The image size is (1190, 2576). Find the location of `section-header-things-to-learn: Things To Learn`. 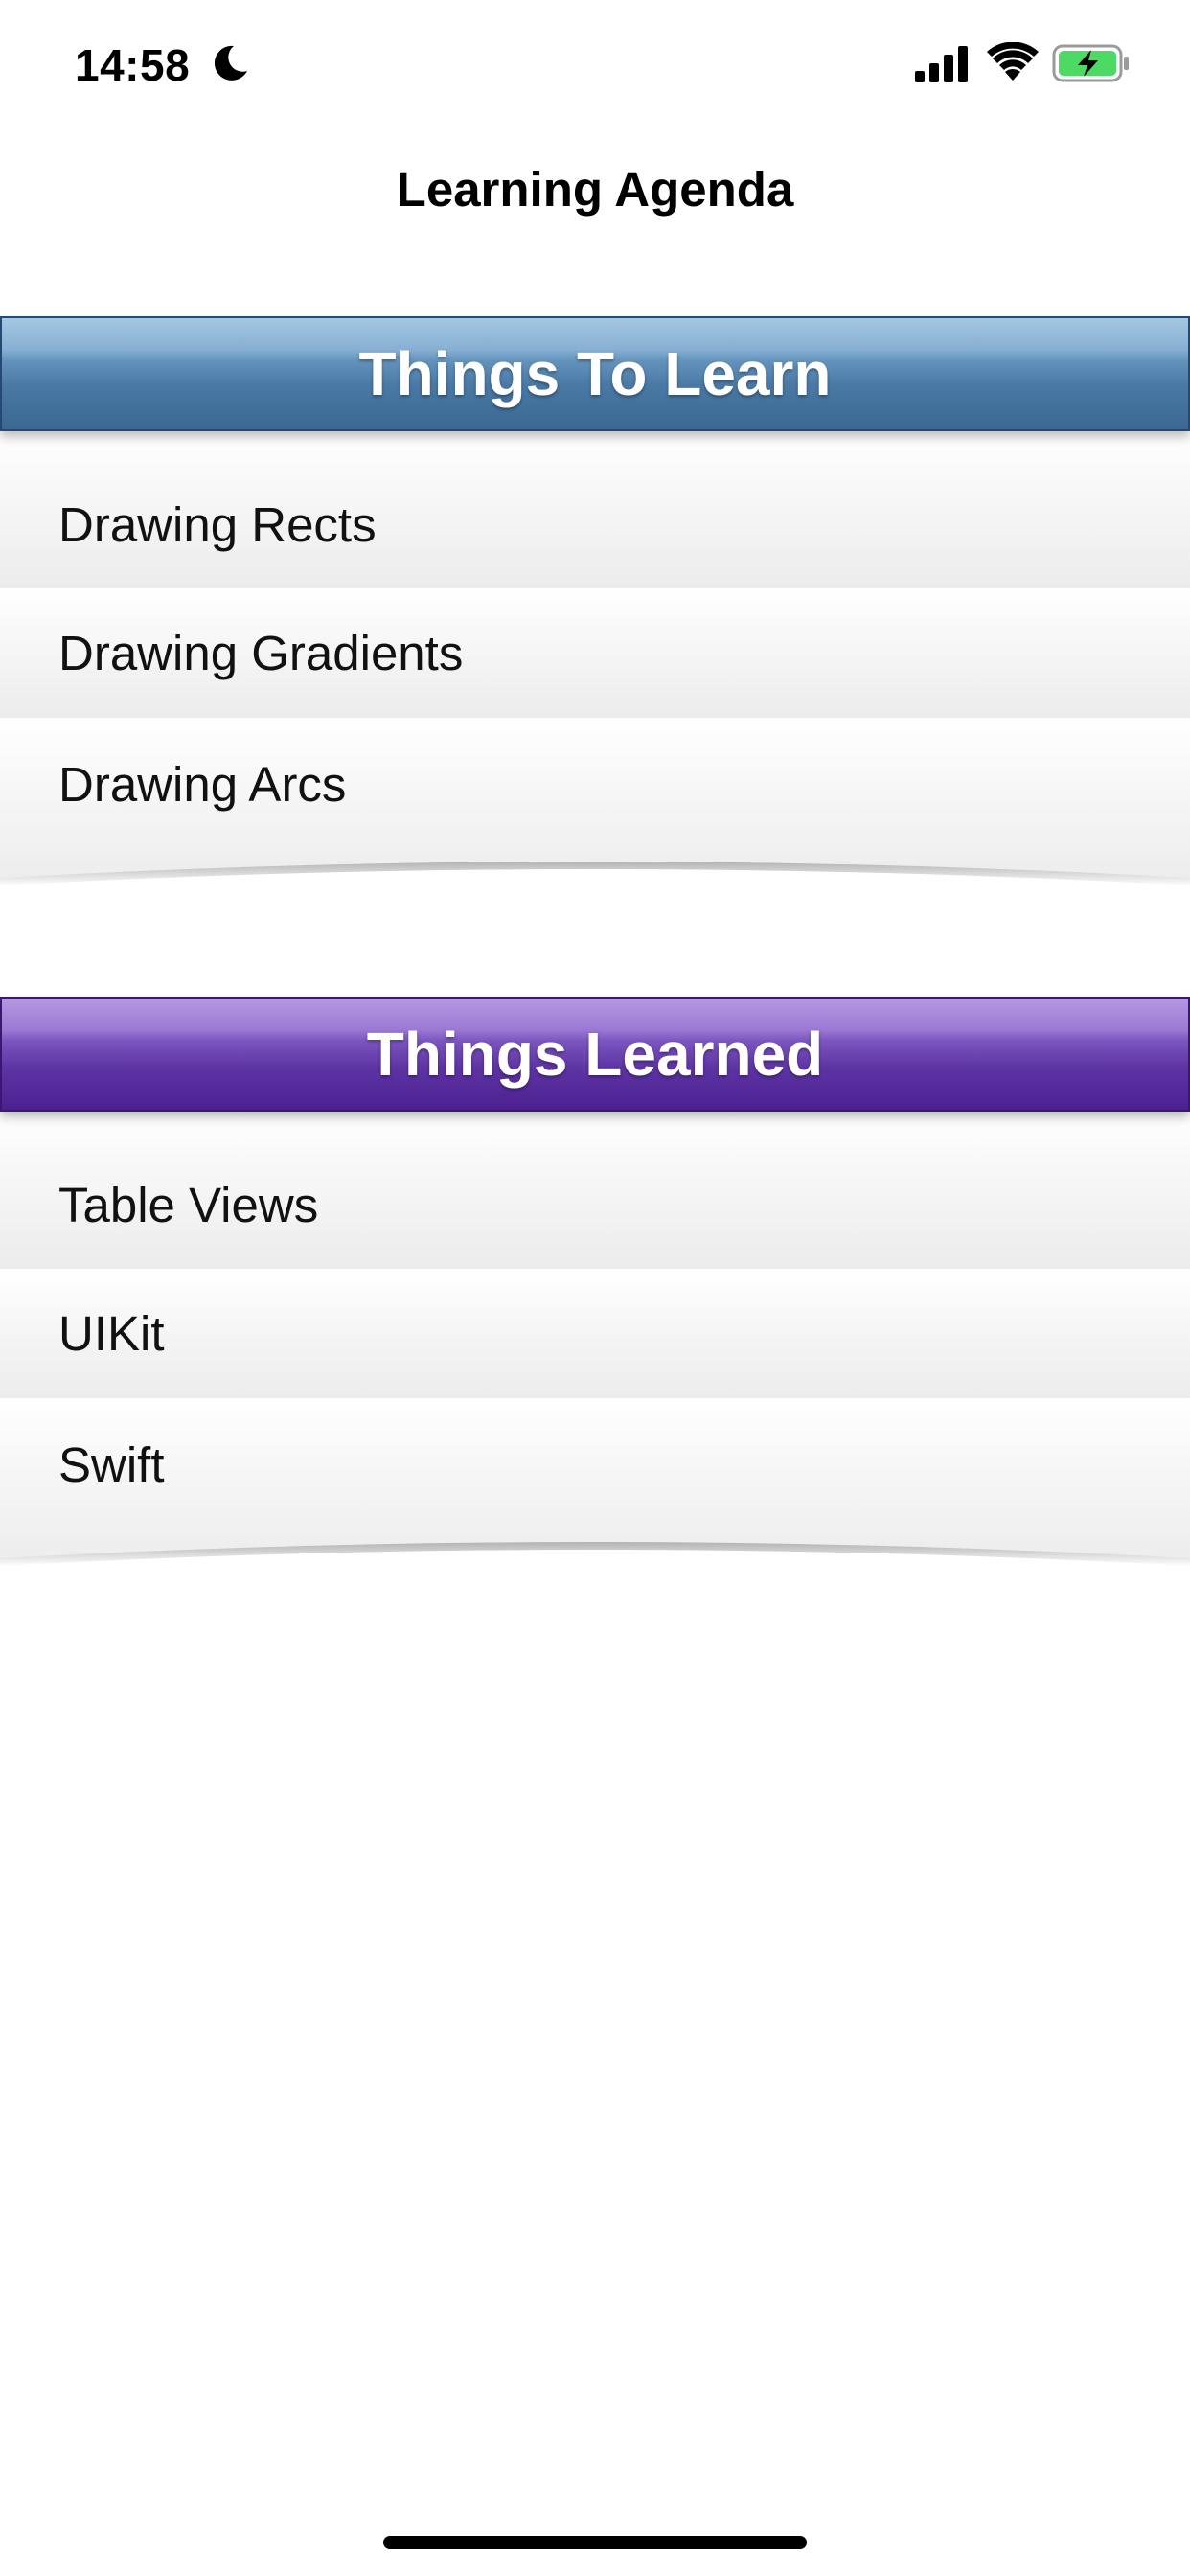

section-header-things-to-learn: Things To Learn is located at coordinates (595, 374).